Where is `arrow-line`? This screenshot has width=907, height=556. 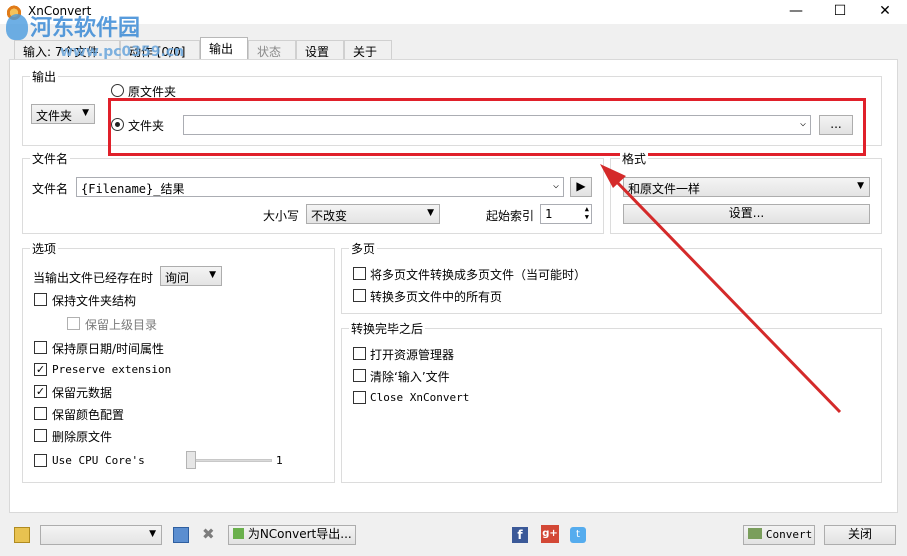
arrow-line is located at coordinates (726, 295).